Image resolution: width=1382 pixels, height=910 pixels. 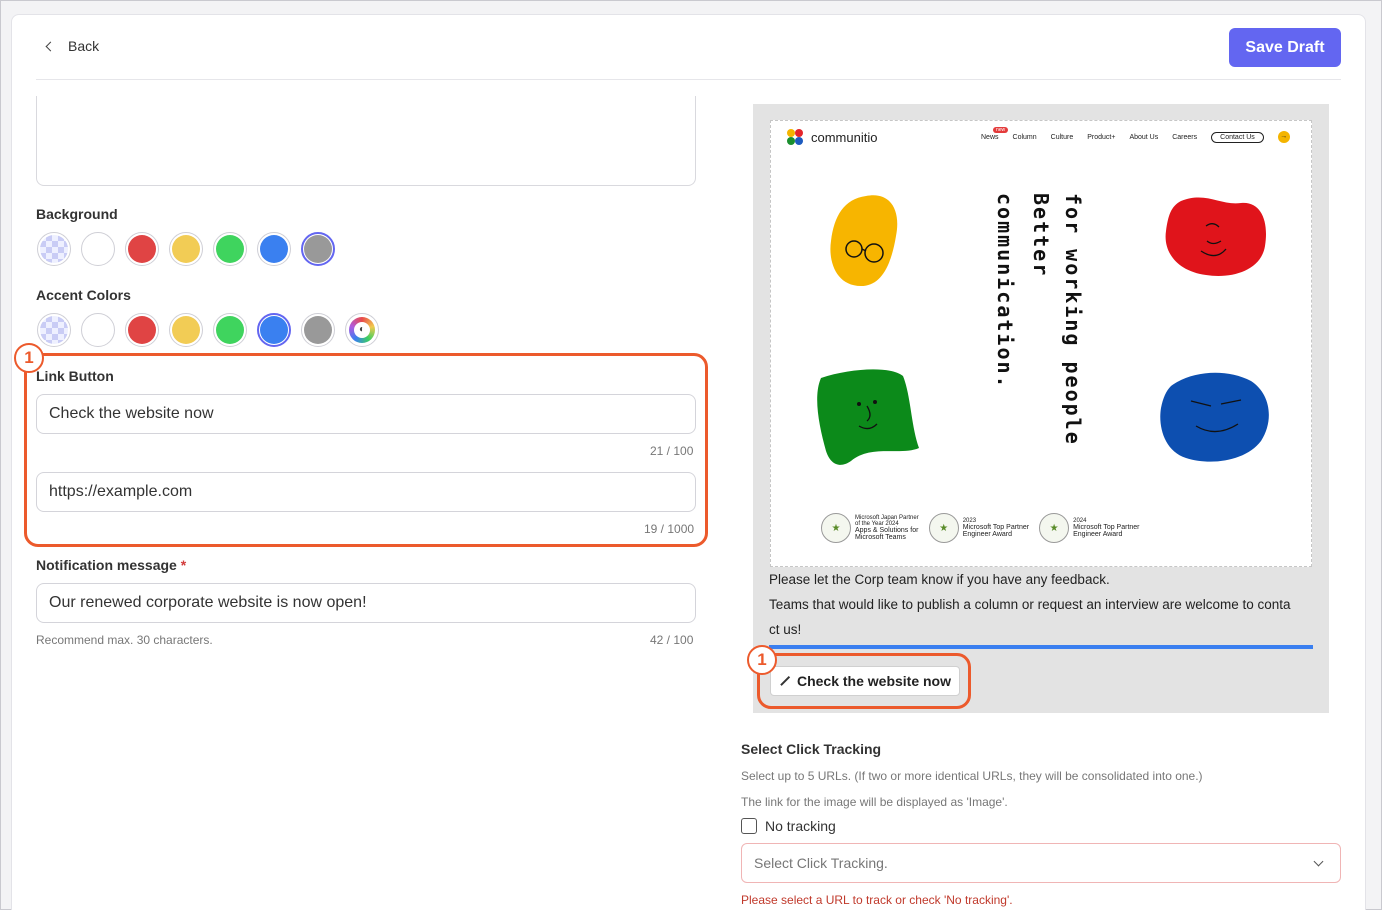 I want to click on link-url-counter: 19 / 1000, so click(x=669, y=529).